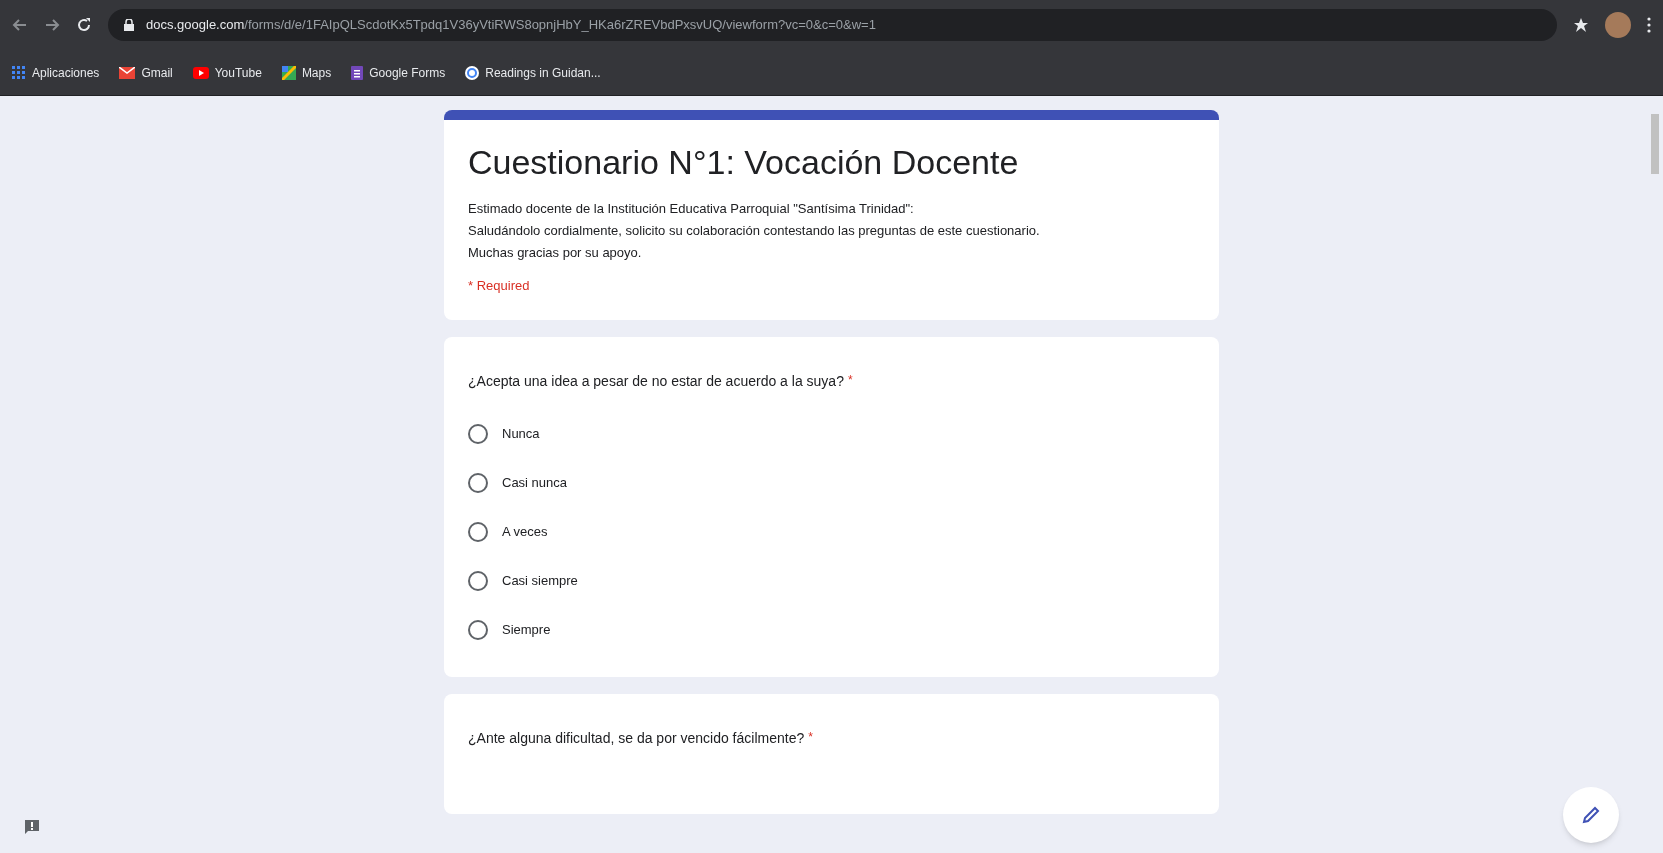  I want to click on bookmark-link: Maps, so click(306, 72).